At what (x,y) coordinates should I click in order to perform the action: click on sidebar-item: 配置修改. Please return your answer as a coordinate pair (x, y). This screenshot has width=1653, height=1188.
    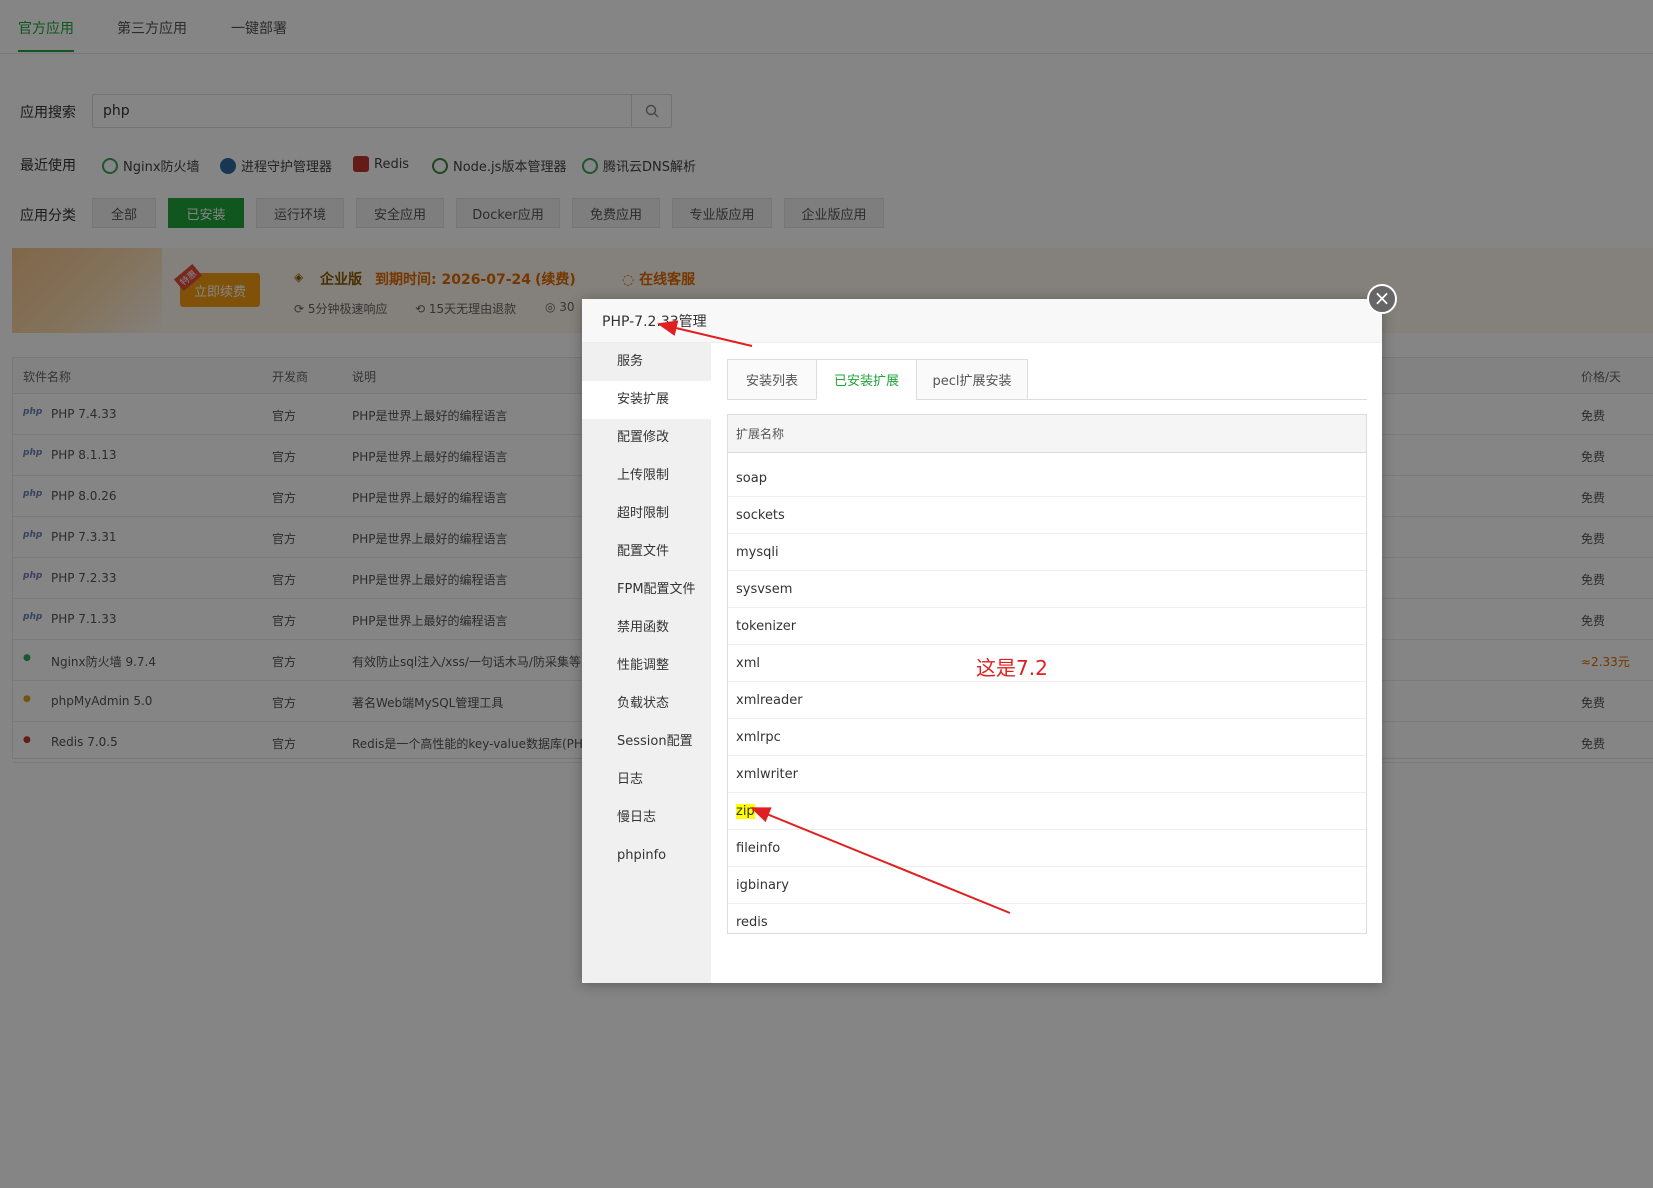
    Looking at the image, I should click on (646, 438).